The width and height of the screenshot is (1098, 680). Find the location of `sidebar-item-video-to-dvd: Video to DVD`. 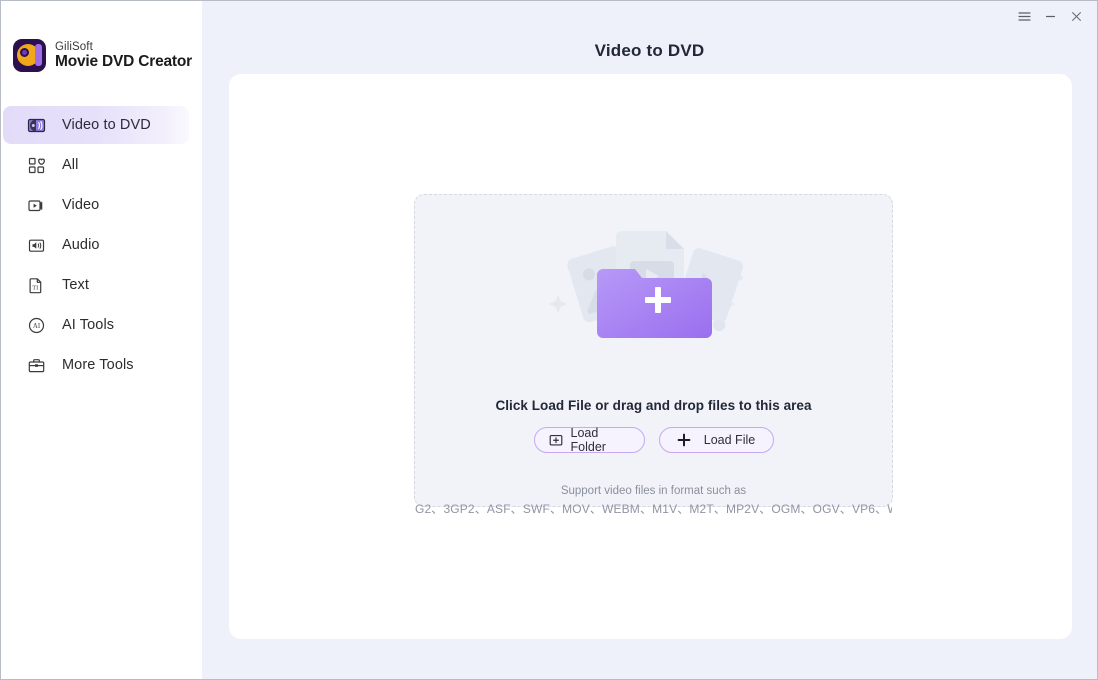

sidebar-item-video-to-dvd: Video to DVD is located at coordinates (101, 125).